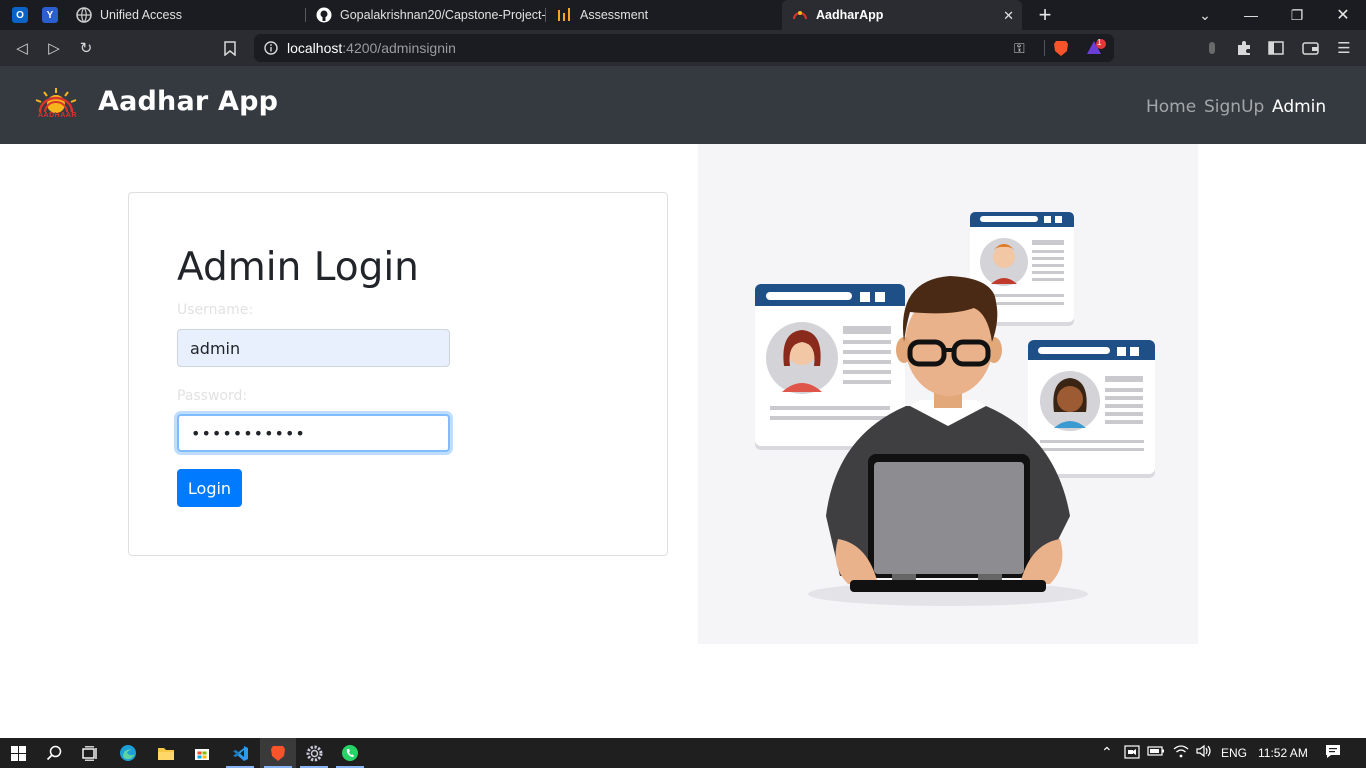 The height and width of the screenshot is (768, 1366). Describe the element at coordinates (1310, 48) in the screenshot. I see `wallet-icon` at that location.